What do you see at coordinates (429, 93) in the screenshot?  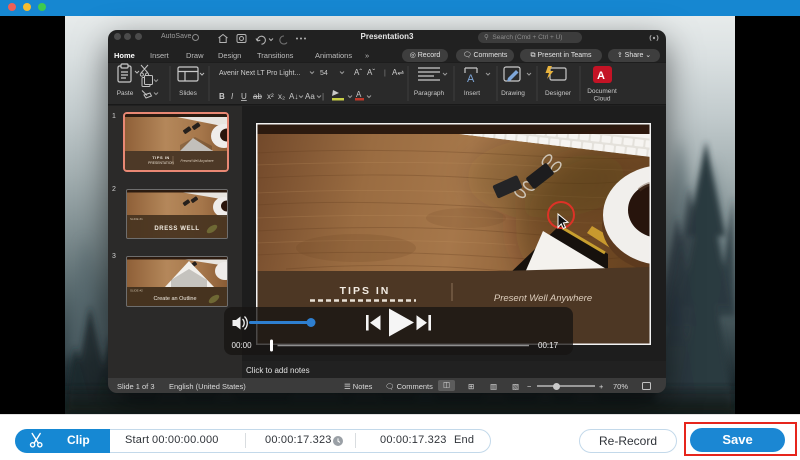 I see `svg-text: Paragraph` at bounding box center [429, 93].